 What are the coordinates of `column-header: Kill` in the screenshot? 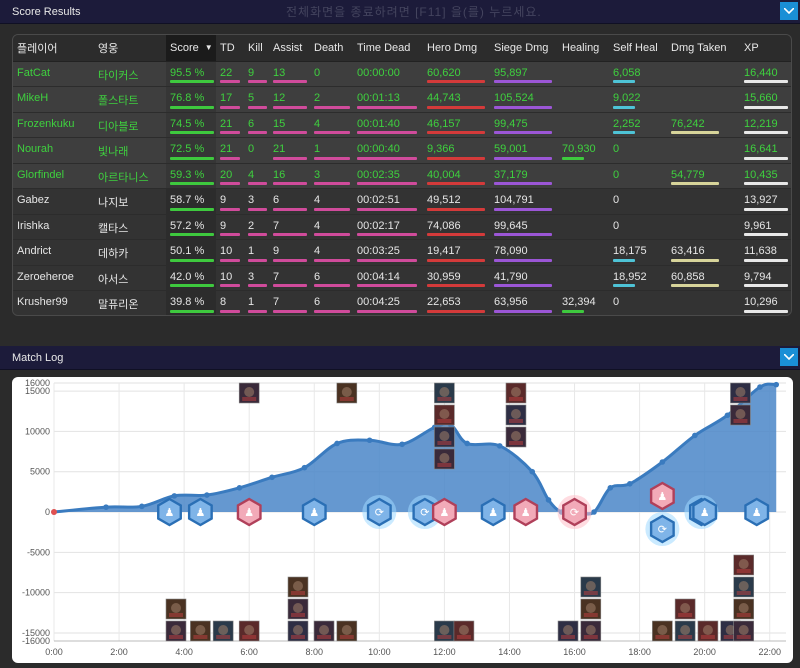 It's located at (256, 48).